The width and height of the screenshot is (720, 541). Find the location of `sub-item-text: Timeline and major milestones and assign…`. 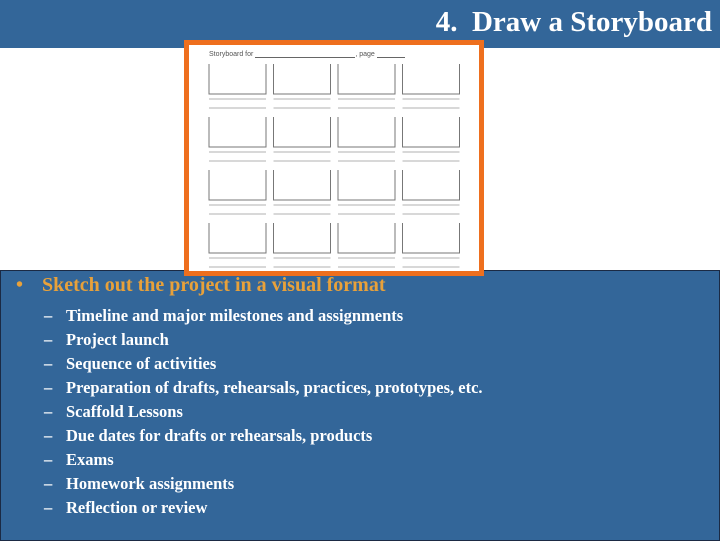

sub-item-text: Timeline and major milestones and assign… is located at coordinates (235, 315).